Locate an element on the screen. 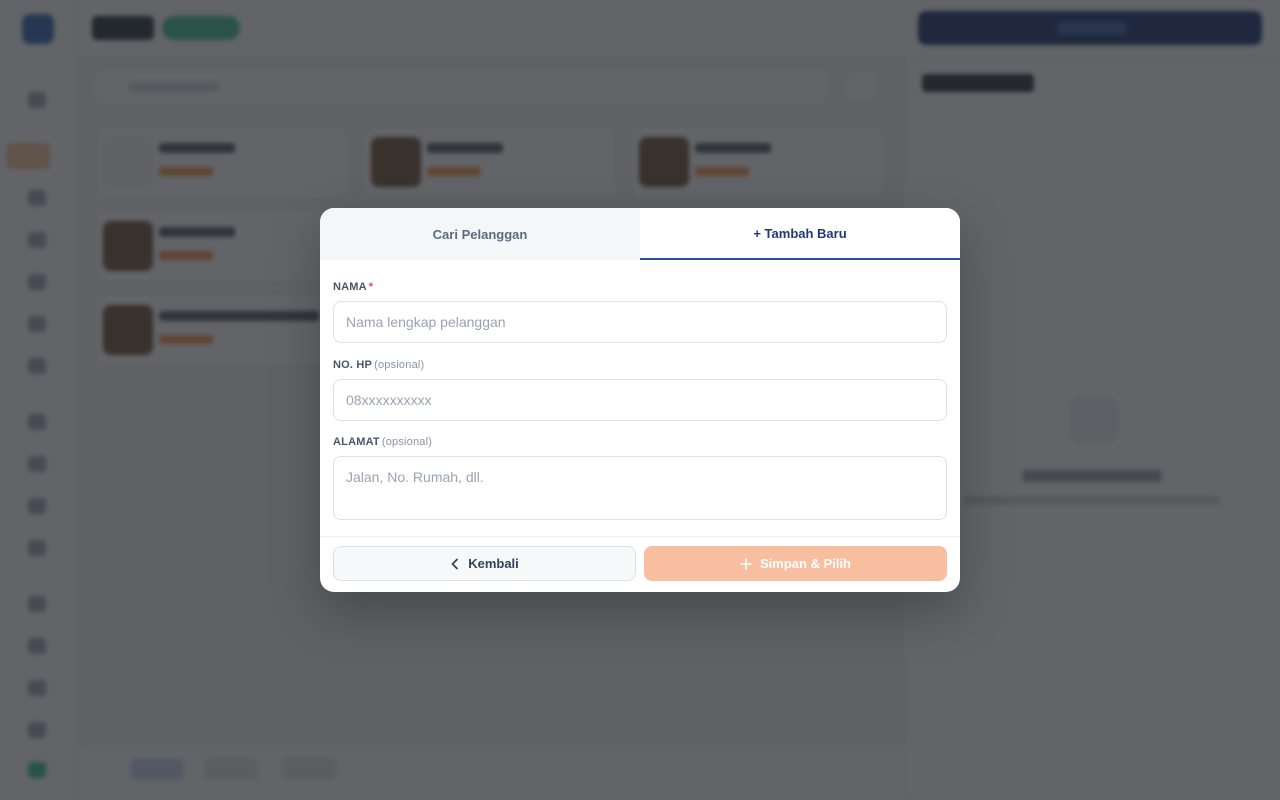  chevron-left-icon is located at coordinates (455, 564).